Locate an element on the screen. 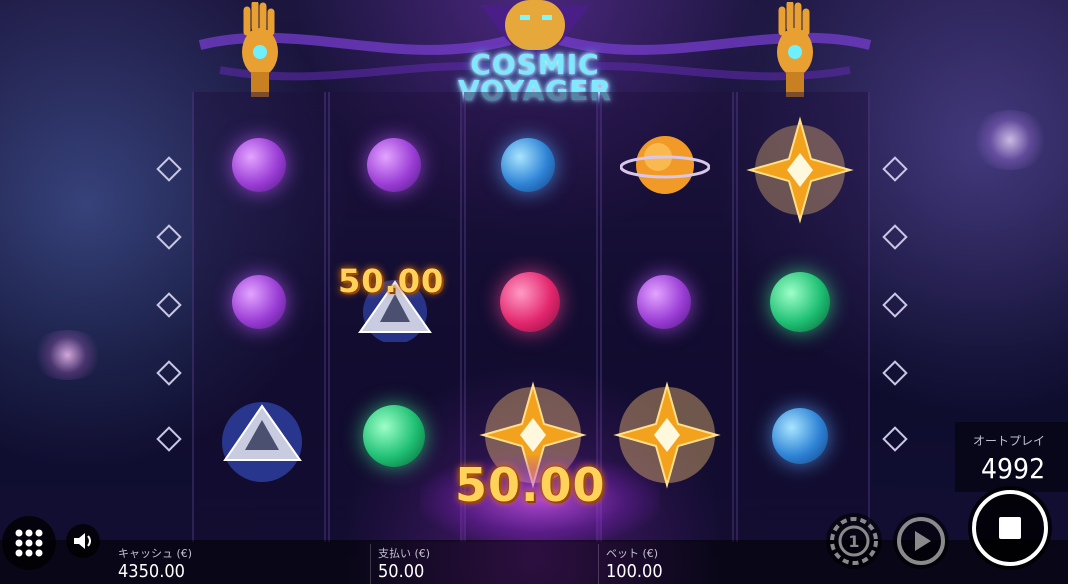  speaker-icon is located at coordinates (82, 541).